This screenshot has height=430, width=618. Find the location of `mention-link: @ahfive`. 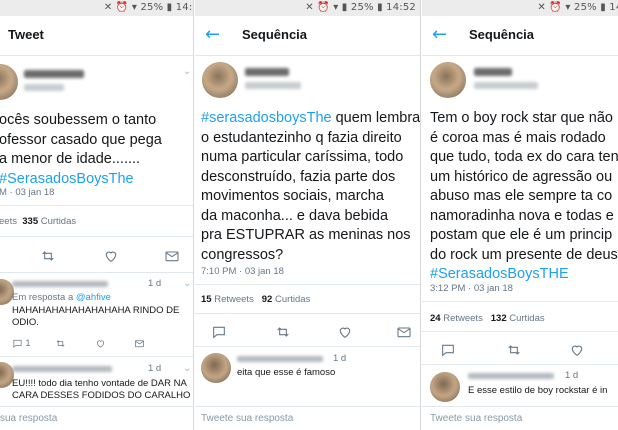

mention-link: @ahfive is located at coordinates (93, 297).